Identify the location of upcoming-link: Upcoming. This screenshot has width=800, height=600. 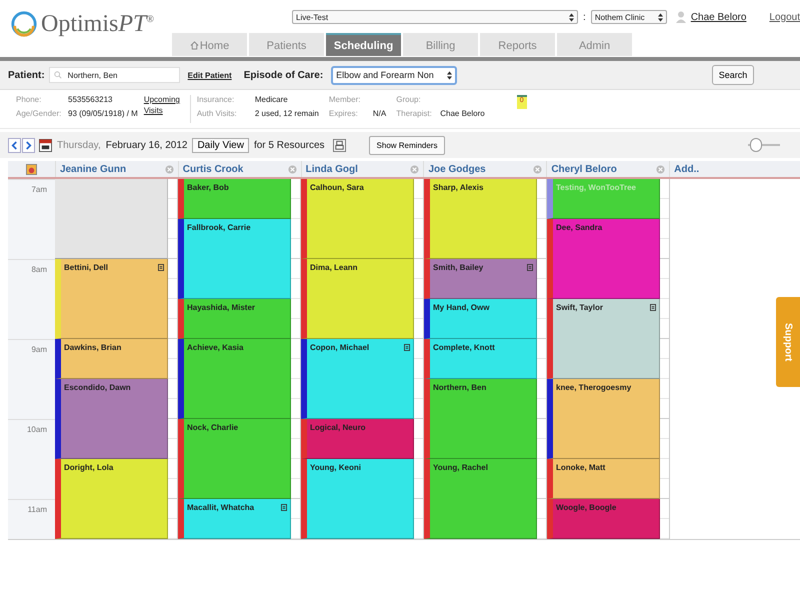
(162, 99).